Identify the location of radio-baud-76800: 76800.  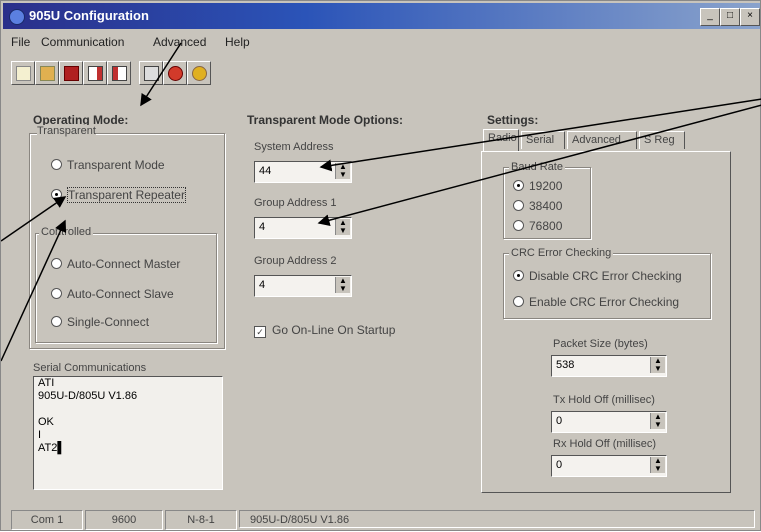
(537, 226).